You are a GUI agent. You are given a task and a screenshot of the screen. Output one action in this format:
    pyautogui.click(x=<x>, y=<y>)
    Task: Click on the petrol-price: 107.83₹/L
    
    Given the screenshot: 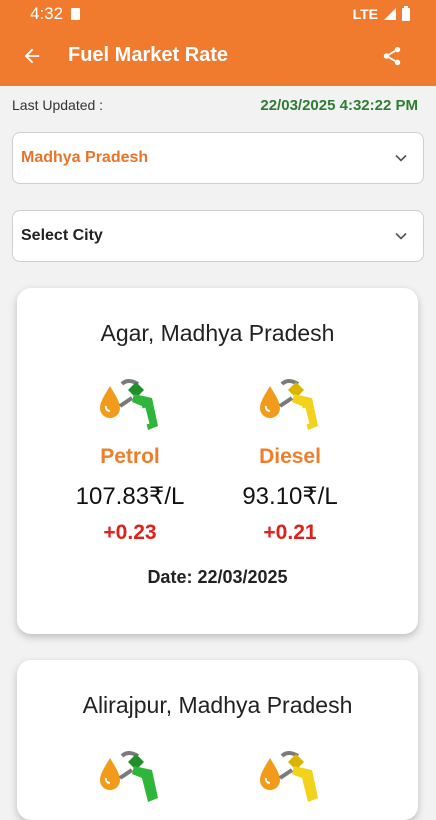 What is the action you would take?
    pyautogui.click(x=130, y=496)
    